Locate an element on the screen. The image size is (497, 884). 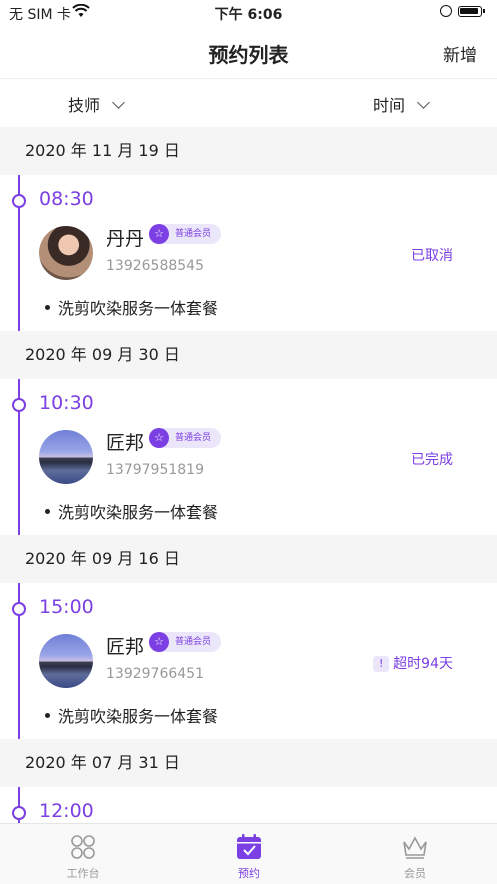
filter-bar: 技师 时间 is located at coordinates (248, 103).